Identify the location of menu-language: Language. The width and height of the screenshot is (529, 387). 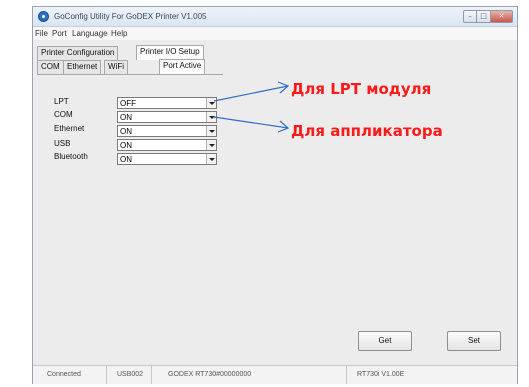
(90, 33).